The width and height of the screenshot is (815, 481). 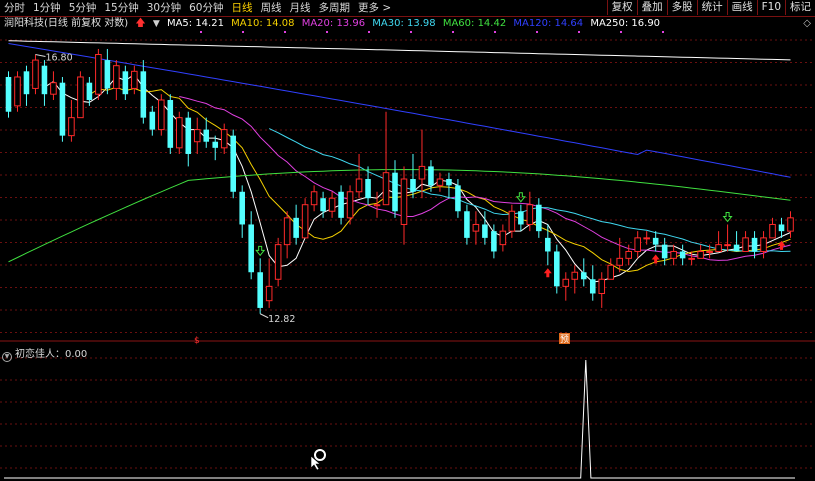 I want to click on ma250-line, so click(x=399, y=50).